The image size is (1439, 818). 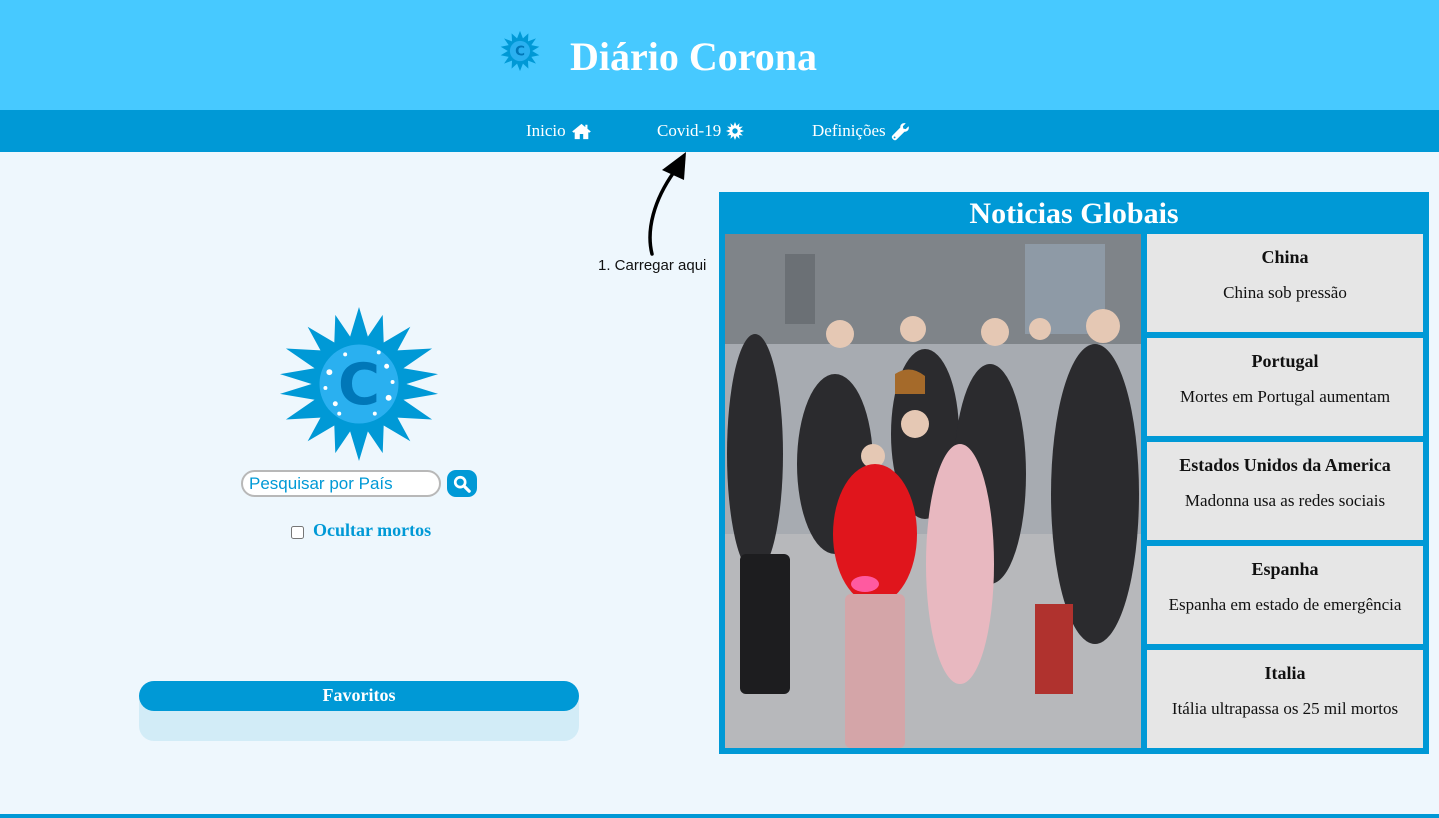 I want to click on footer-divider, so click(x=719, y=816).